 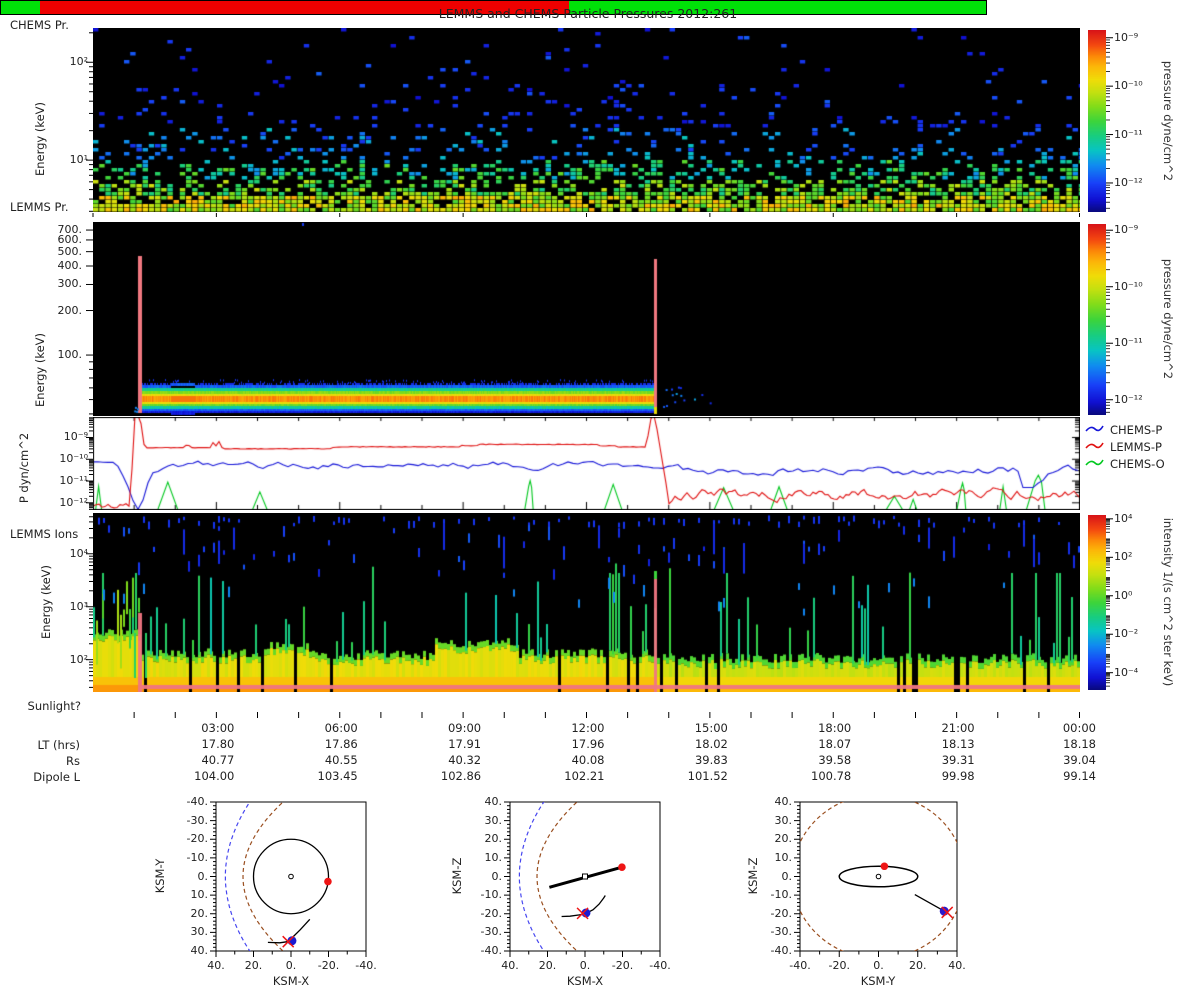 What do you see at coordinates (59, 745) in the screenshot?
I see `row-label-lt: LT (hrs)` at bounding box center [59, 745].